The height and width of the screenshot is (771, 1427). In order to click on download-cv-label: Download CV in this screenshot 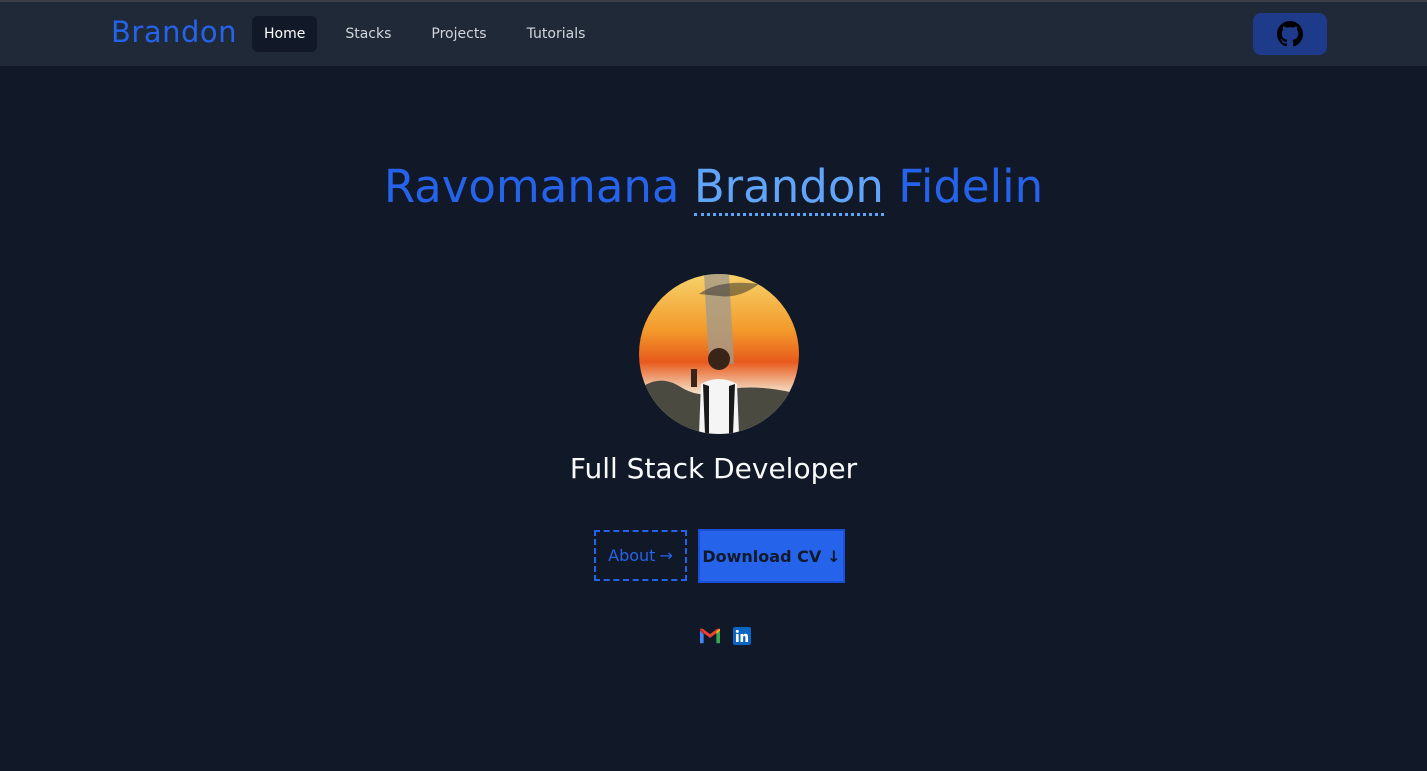, I will do `click(762, 556)`.